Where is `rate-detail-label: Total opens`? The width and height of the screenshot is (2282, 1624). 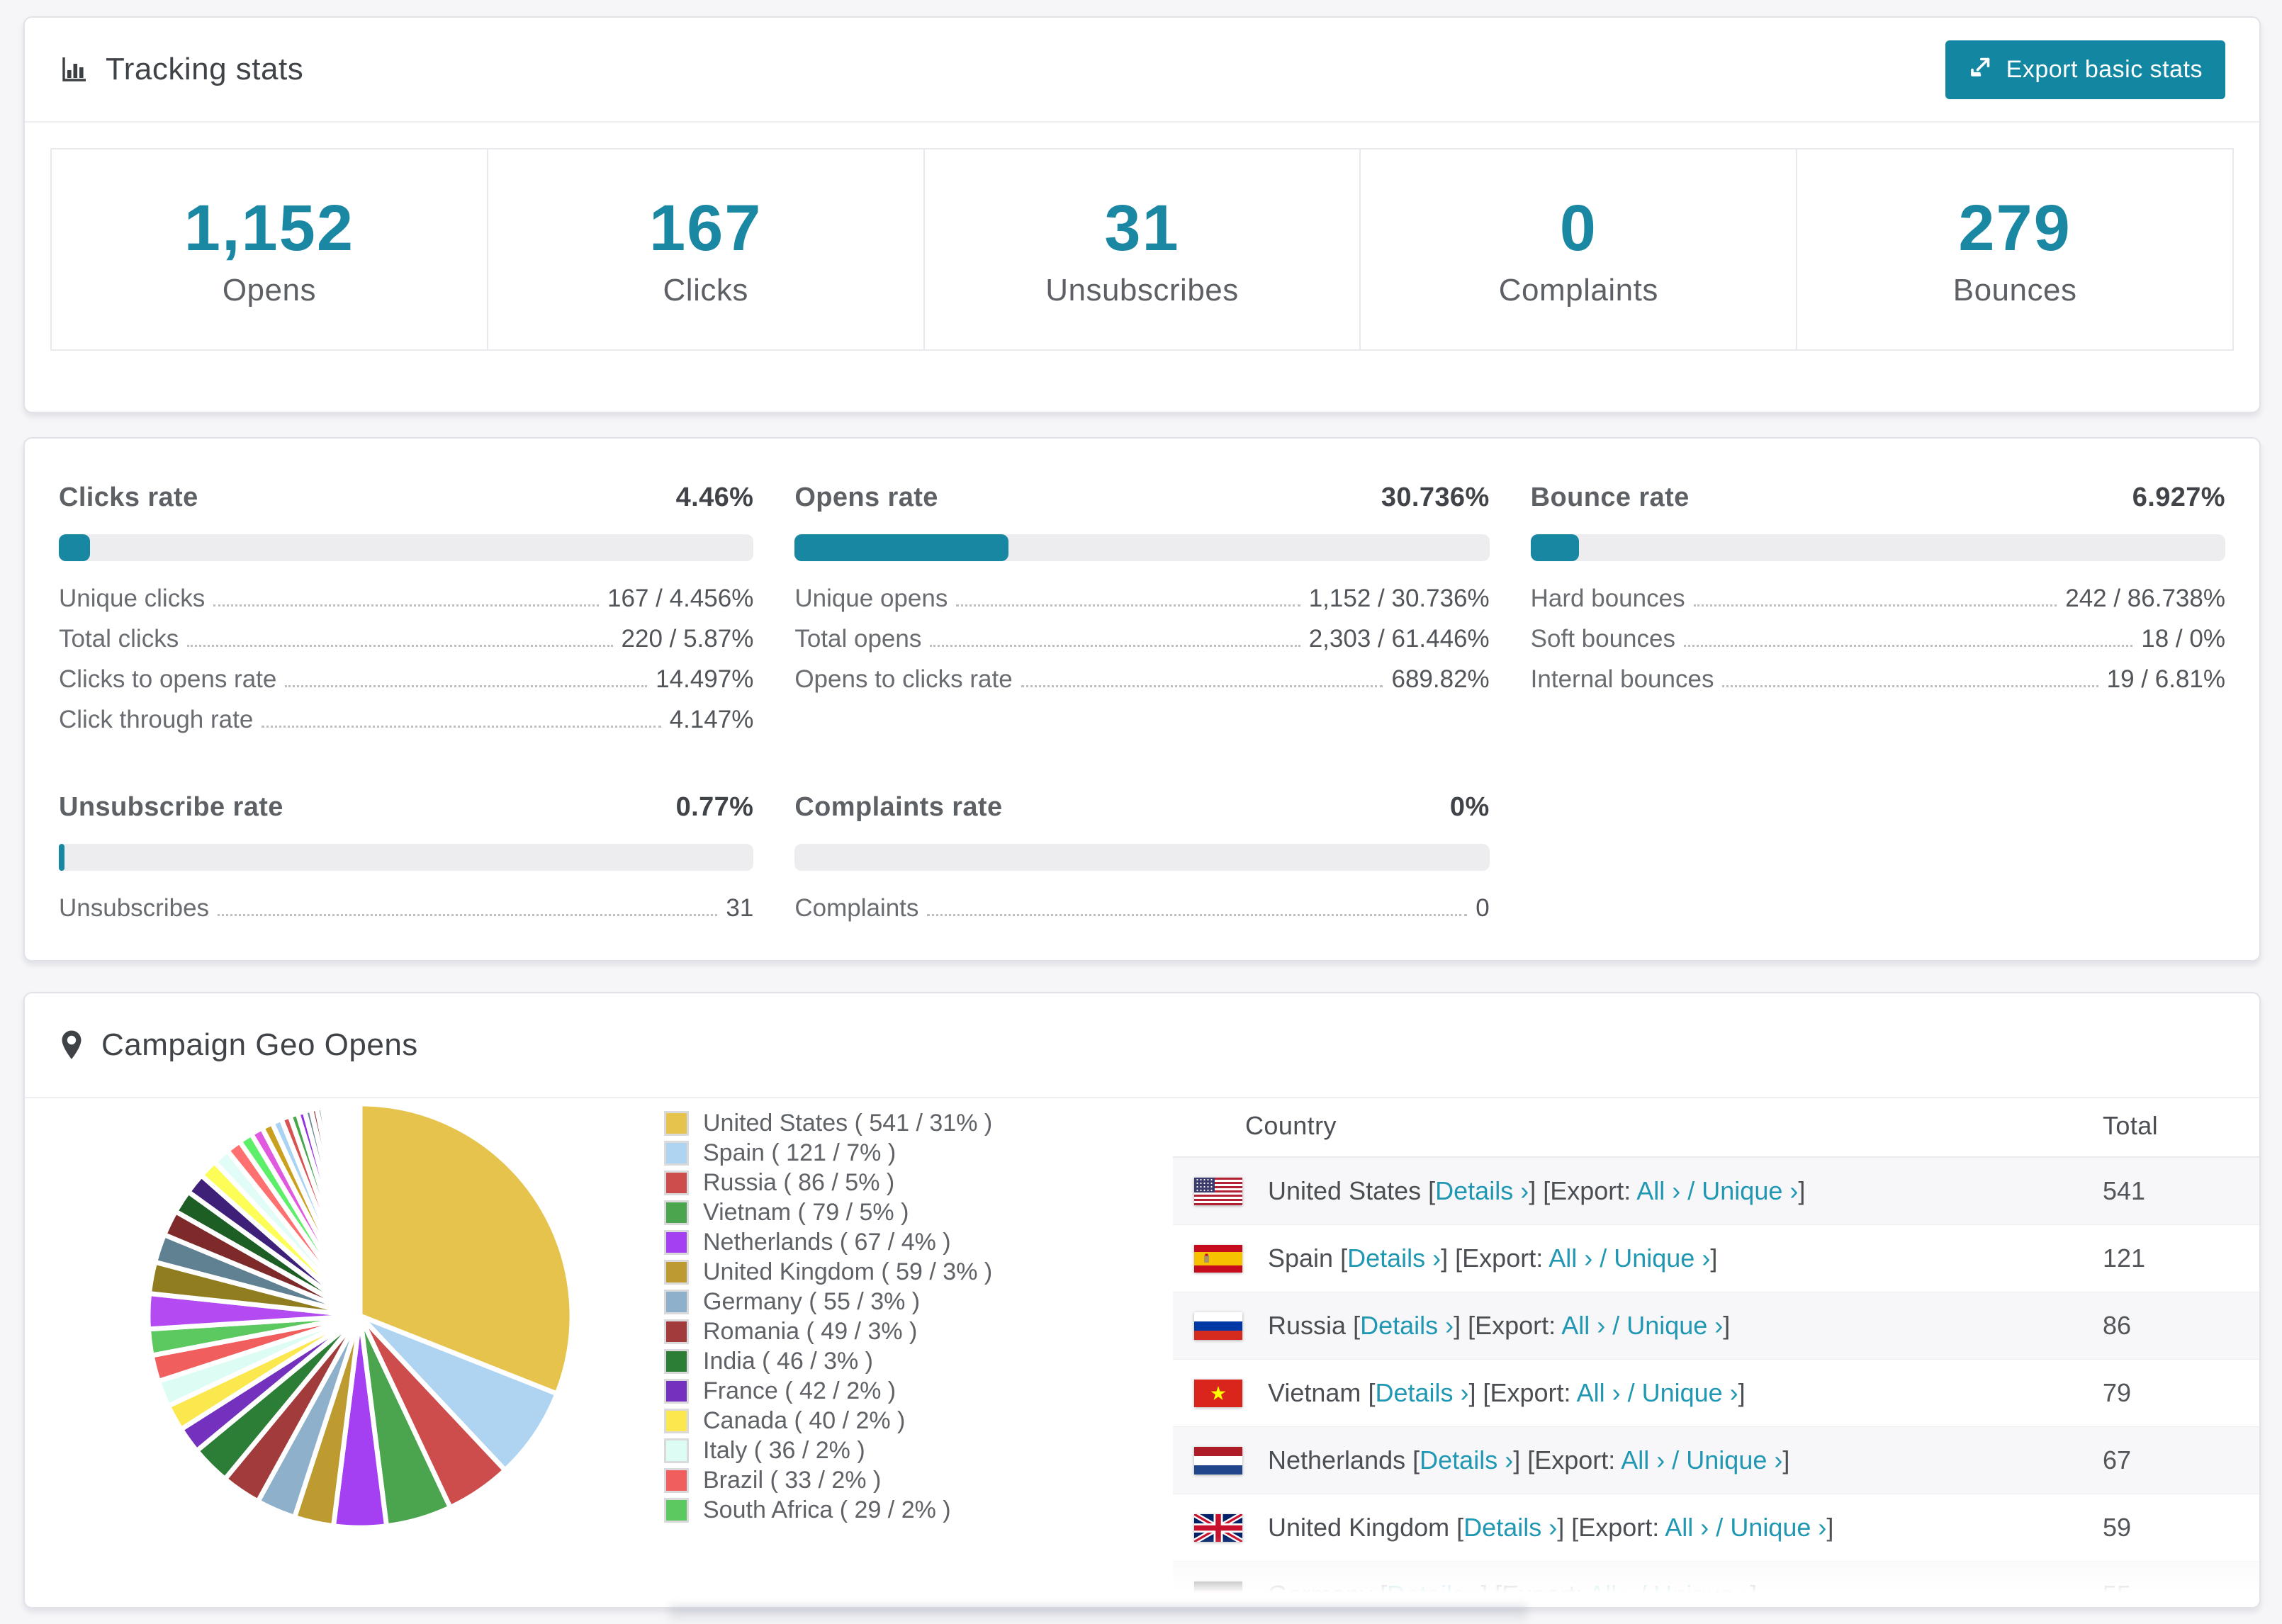
rate-detail-label: Total opens is located at coordinates (858, 639).